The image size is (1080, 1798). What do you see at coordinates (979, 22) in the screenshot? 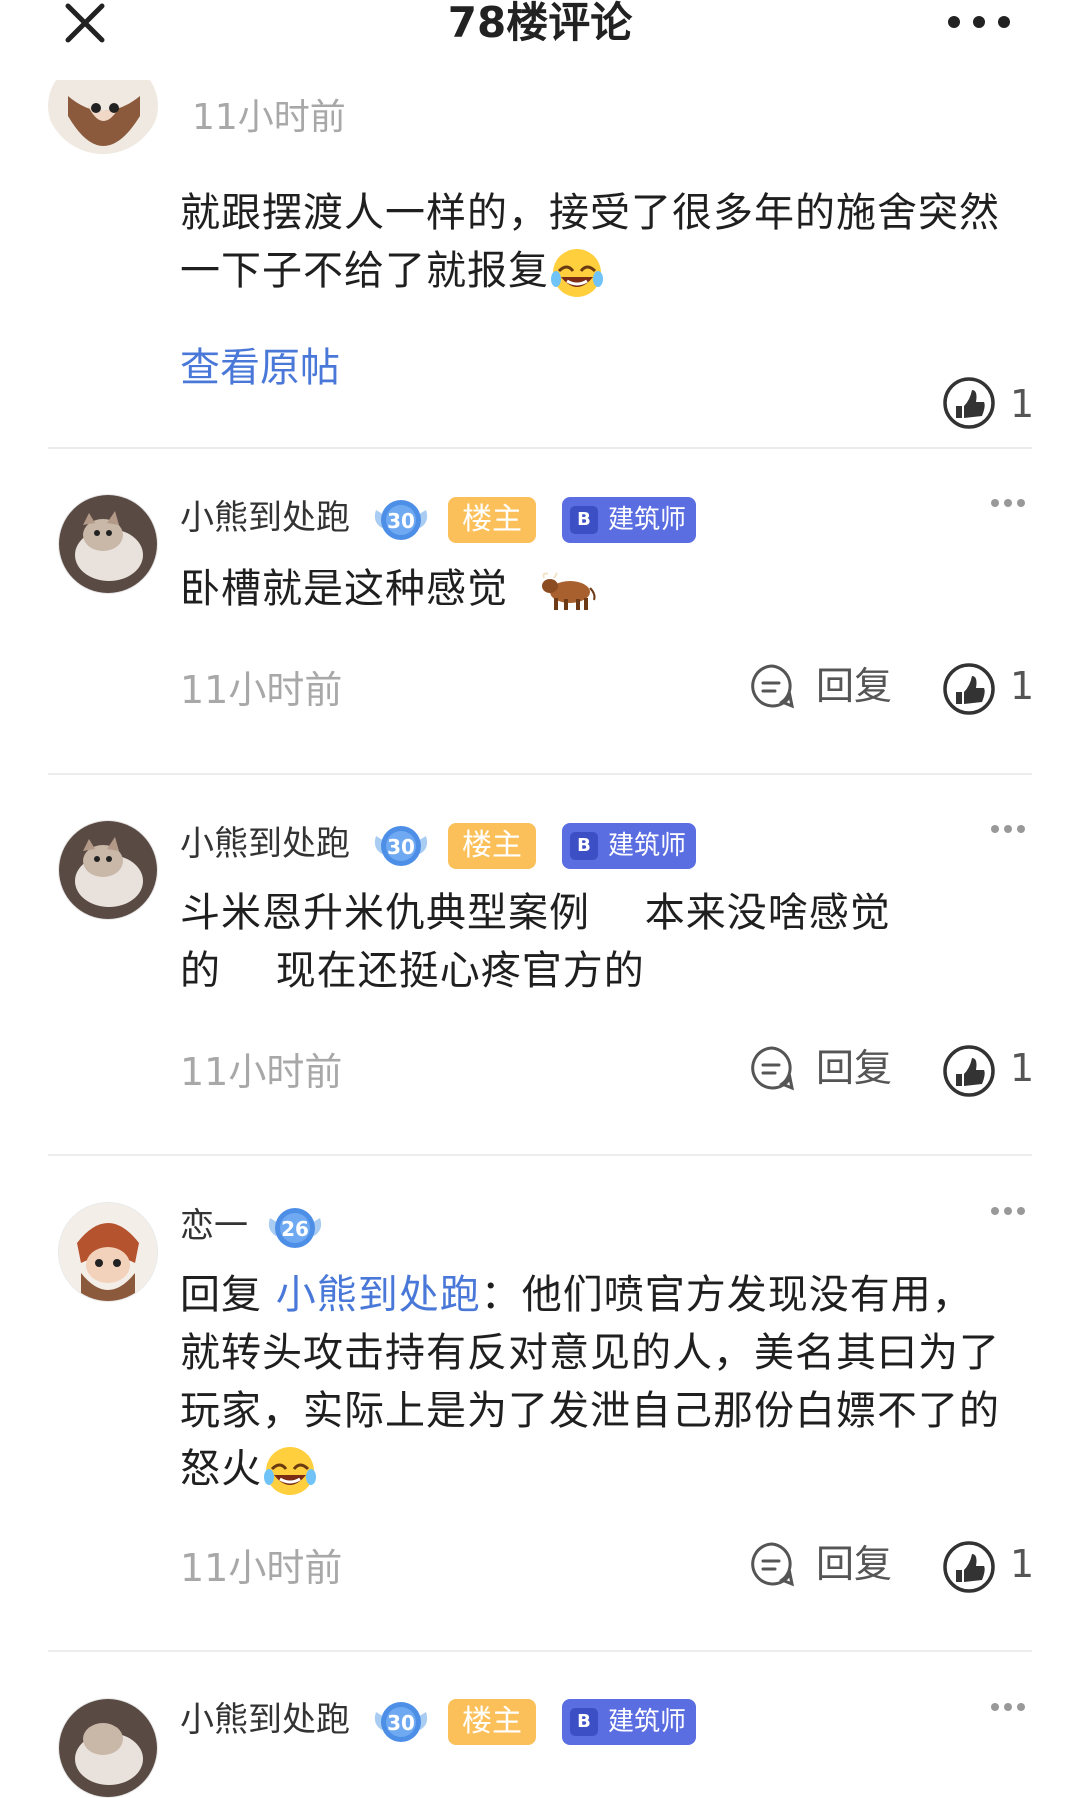
I see `more-options-icon` at bounding box center [979, 22].